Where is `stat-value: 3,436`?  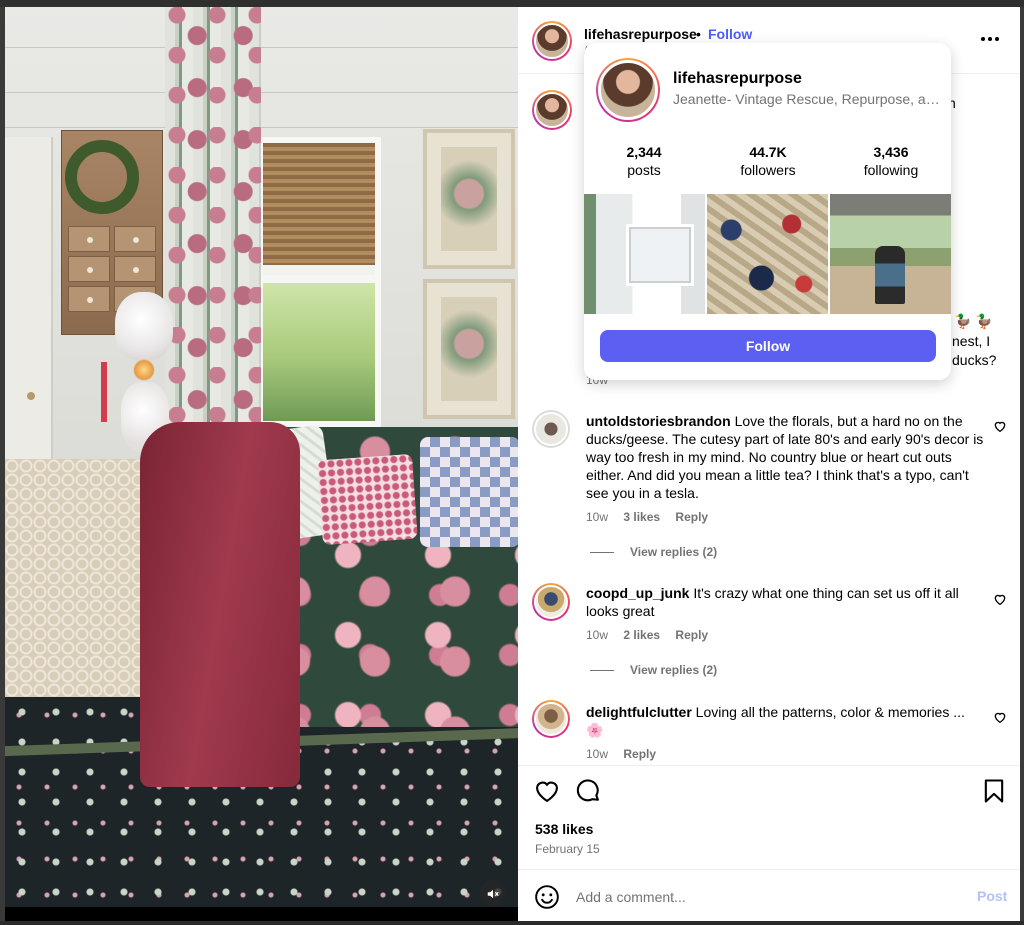 stat-value: 3,436 is located at coordinates (891, 152).